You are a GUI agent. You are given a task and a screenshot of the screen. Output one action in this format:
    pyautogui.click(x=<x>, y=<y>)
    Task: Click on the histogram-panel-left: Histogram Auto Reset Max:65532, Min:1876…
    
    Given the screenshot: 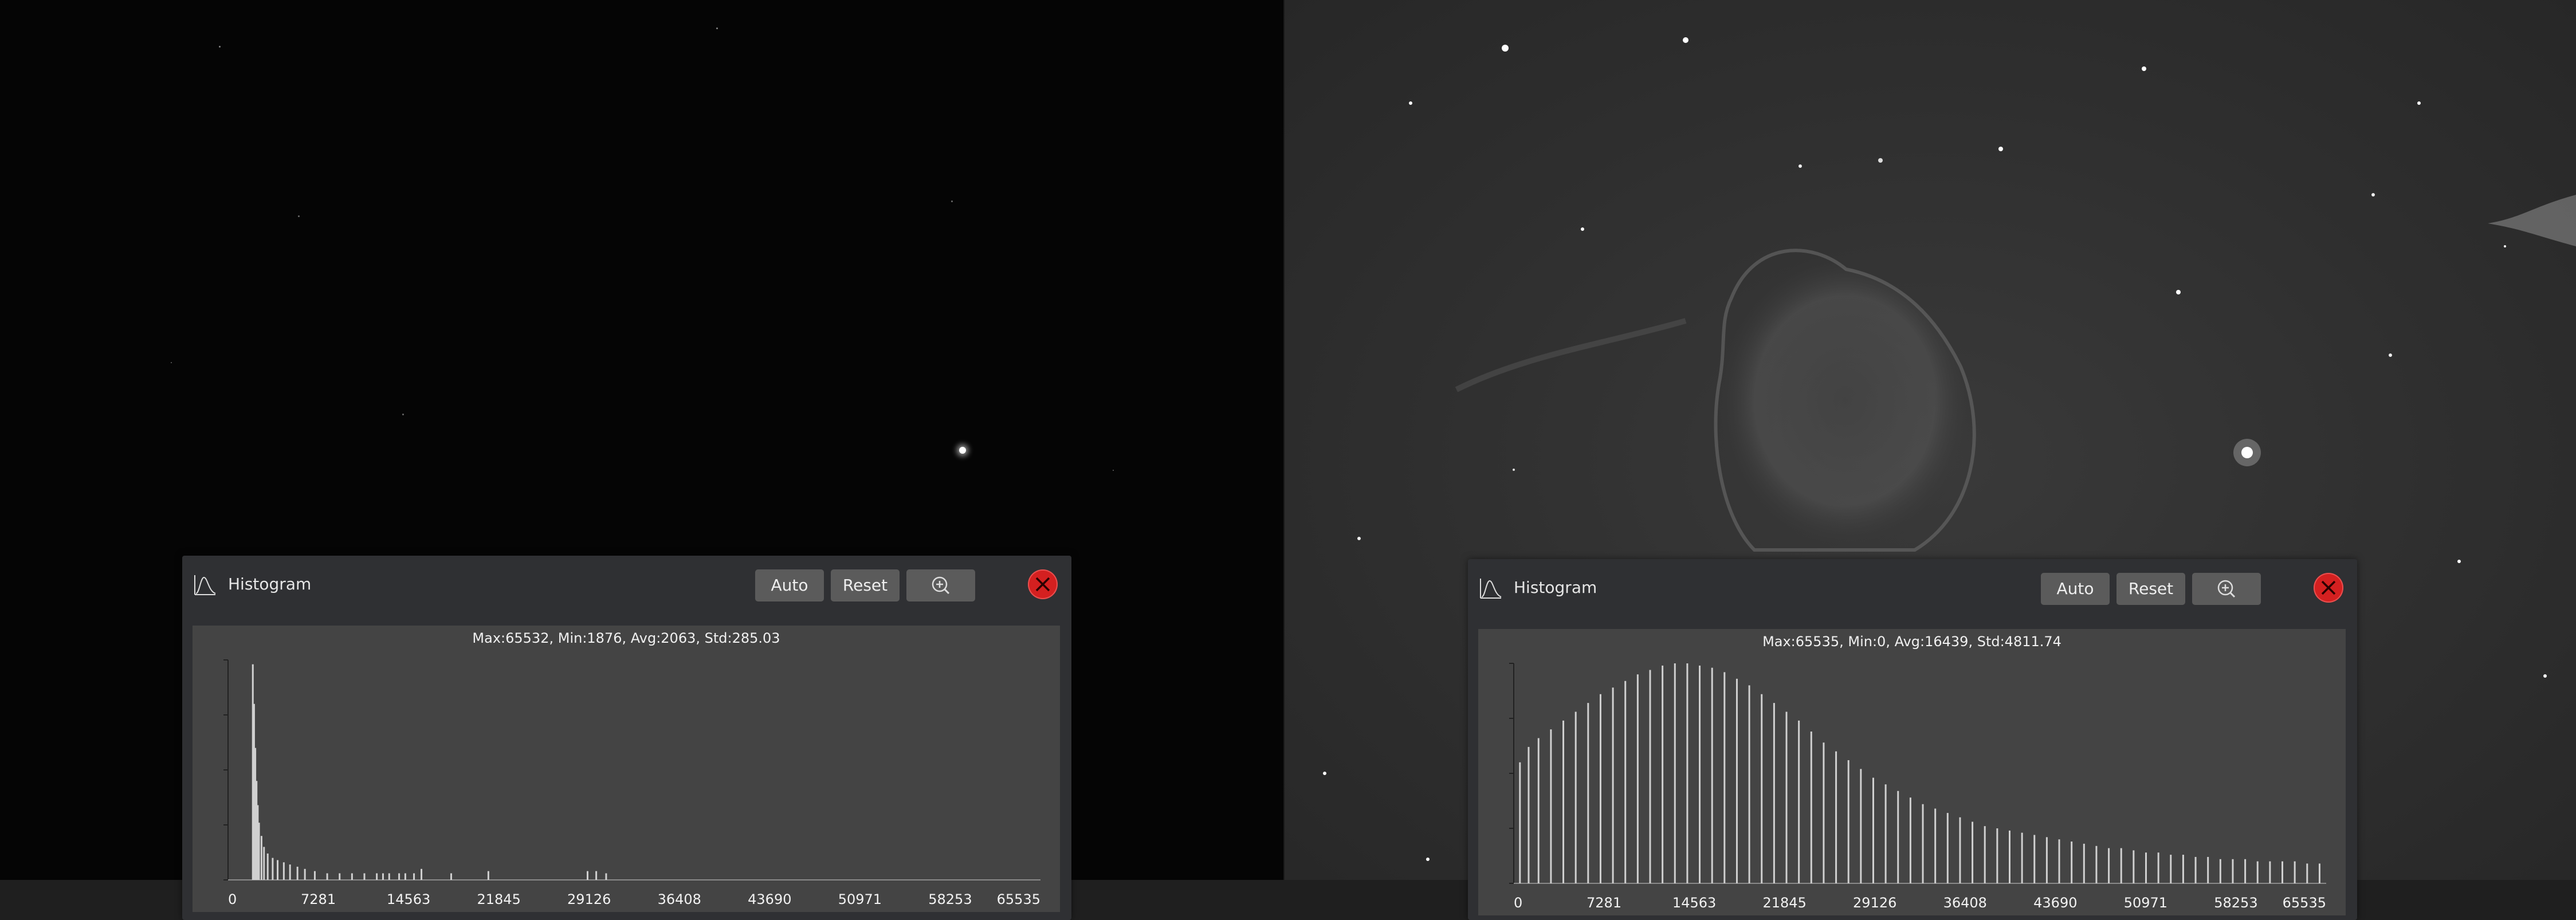 What is the action you would take?
    pyautogui.click(x=627, y=738)
    